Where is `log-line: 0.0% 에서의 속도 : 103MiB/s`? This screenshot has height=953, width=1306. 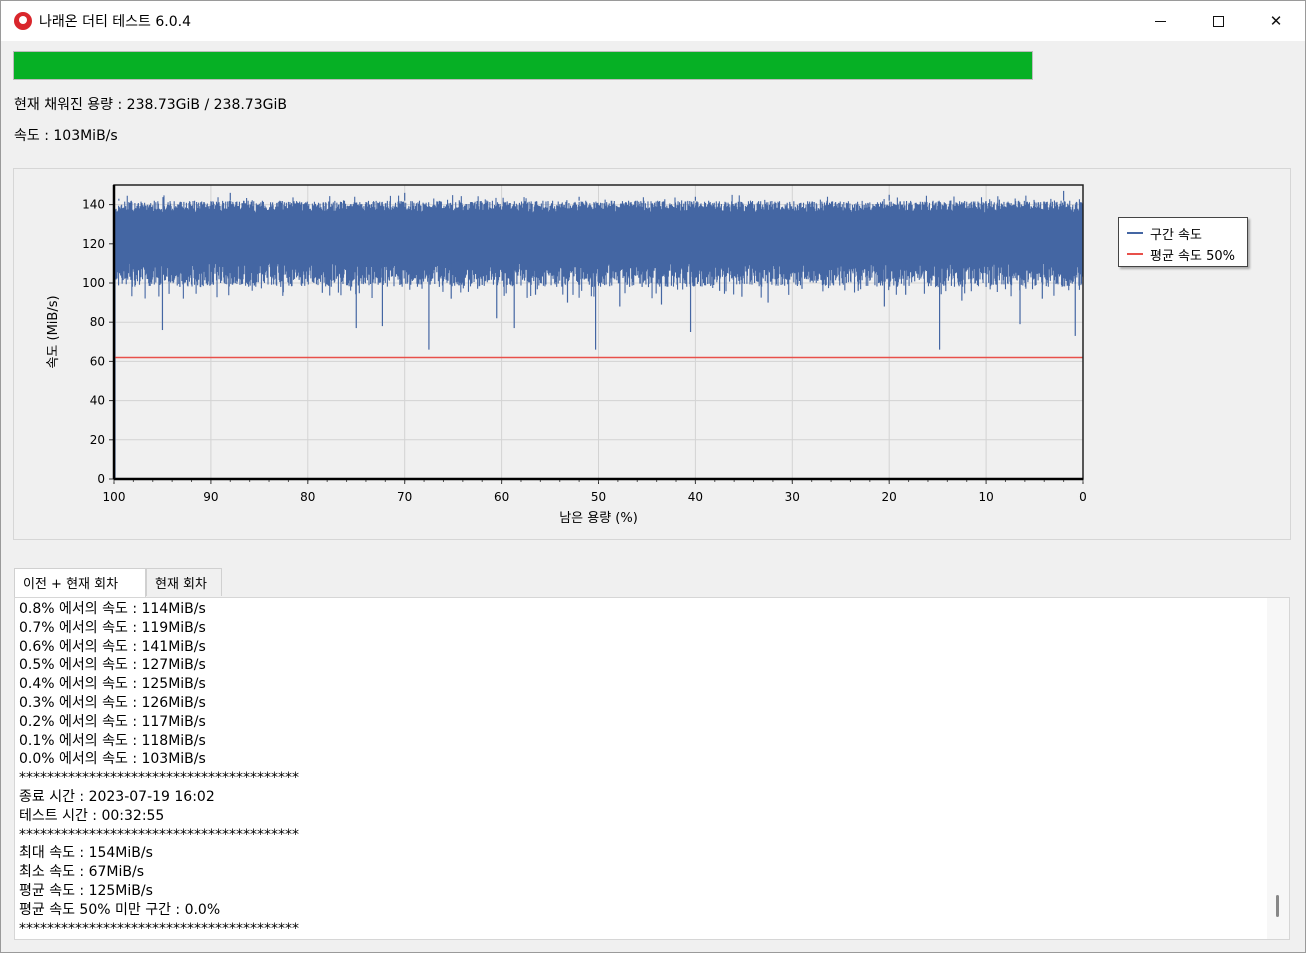
log-line: 0.0% 에서의 속도 : 103MiB/s is located at coordinates (112, 759).